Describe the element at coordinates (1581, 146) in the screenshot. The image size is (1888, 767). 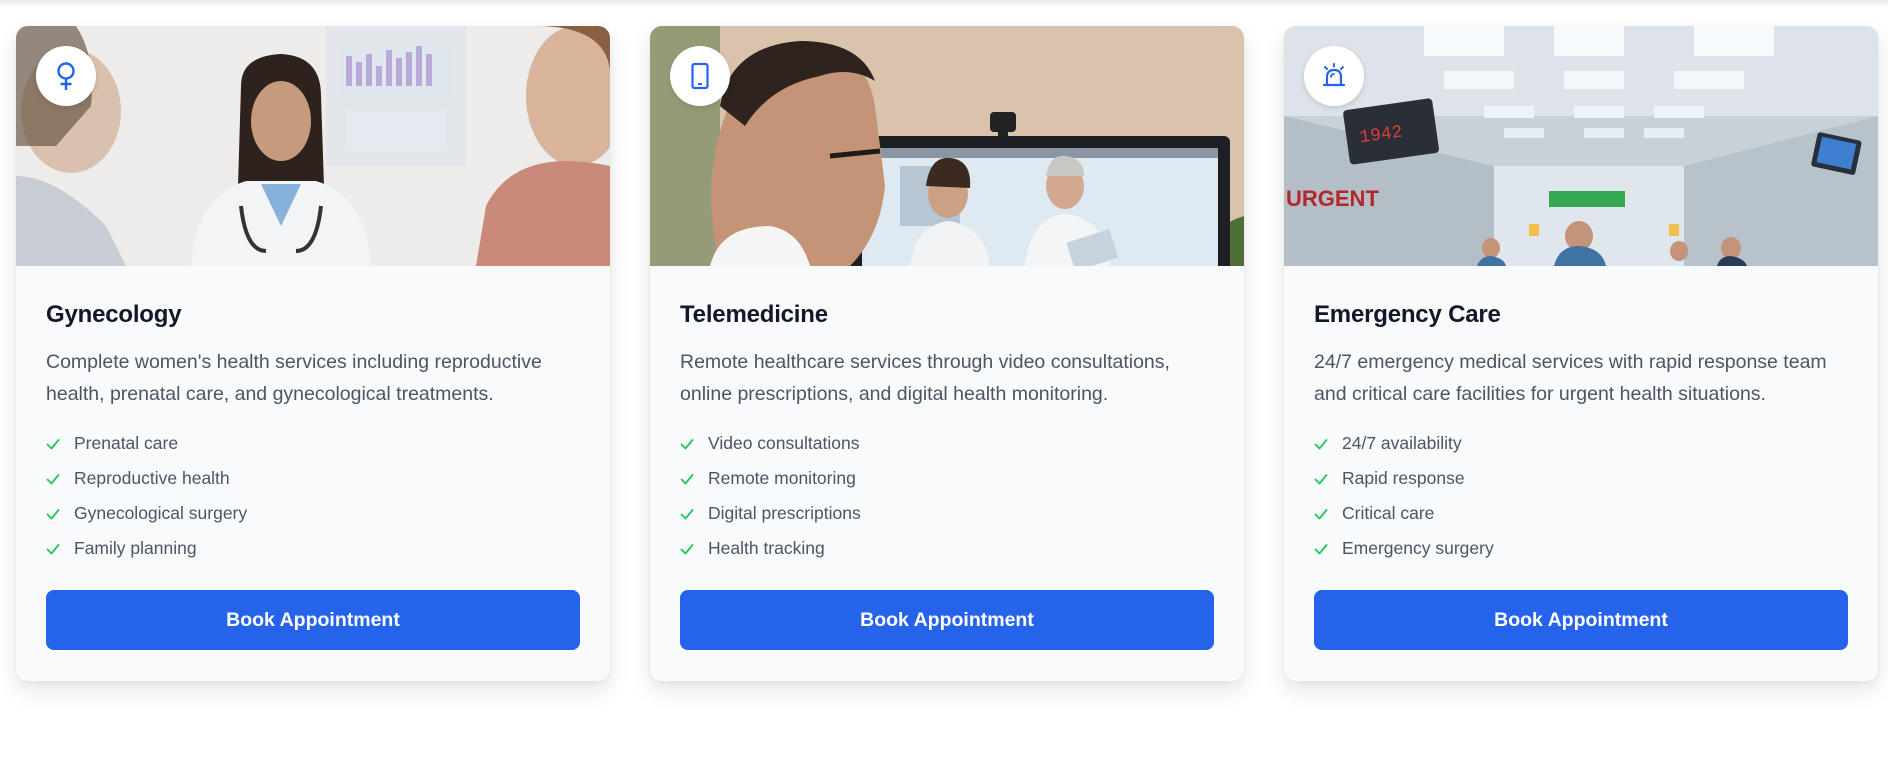
I see `emergency-room-image: 1942 URGENT` at that location.